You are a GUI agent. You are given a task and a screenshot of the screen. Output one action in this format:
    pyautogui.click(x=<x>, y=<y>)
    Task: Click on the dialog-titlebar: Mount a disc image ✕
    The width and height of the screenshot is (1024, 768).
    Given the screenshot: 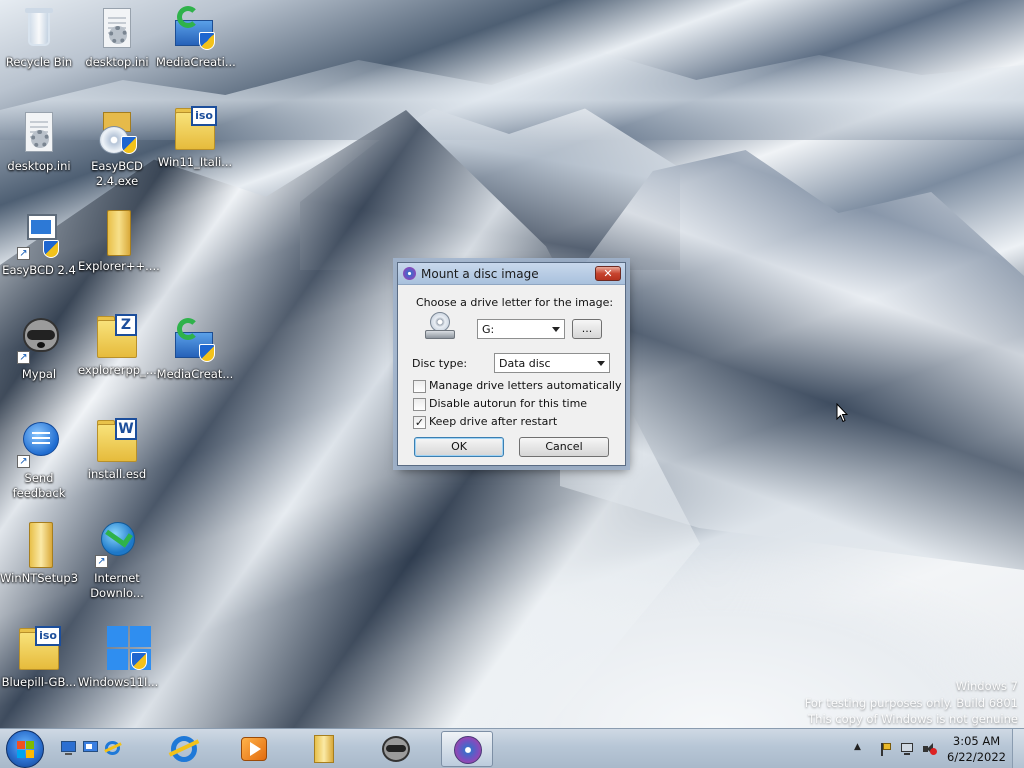 What is the action you would take?
    pyautogui.click(x=511, y=274)
    